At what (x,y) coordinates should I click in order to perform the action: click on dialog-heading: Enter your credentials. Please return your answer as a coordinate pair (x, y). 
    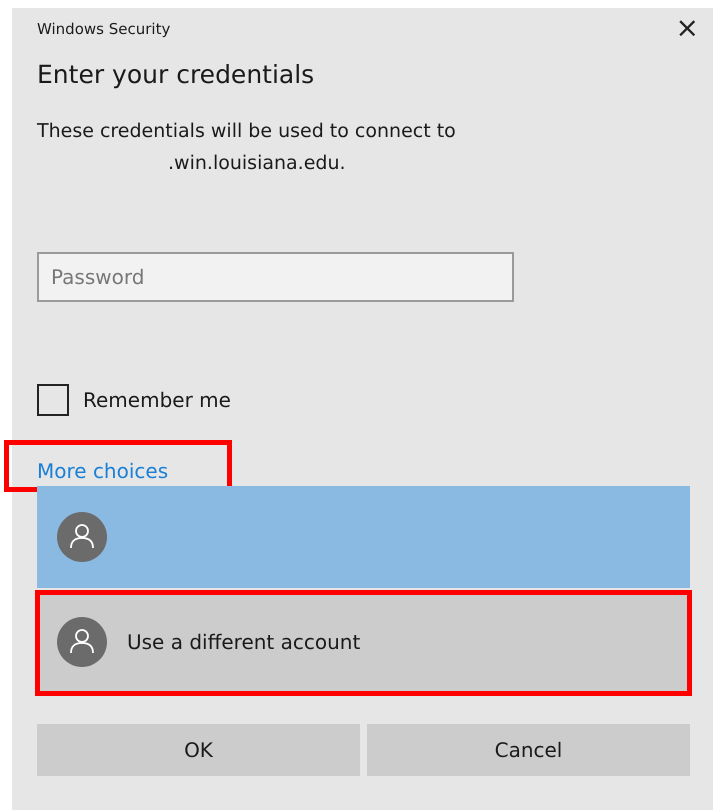
    Looking at the image, I should click on (176, 75).